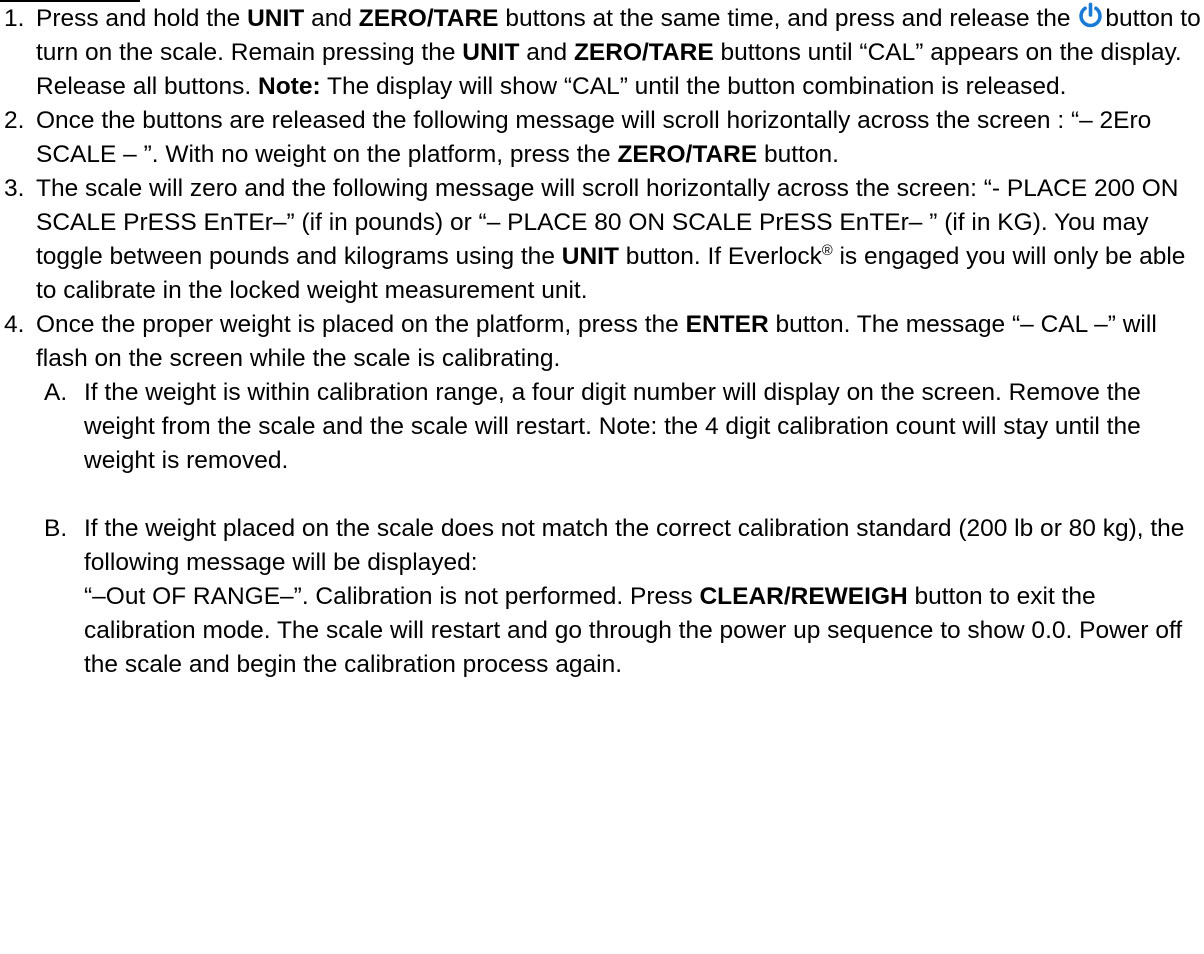 The height and width of the screenshot is (954, 1204). I want to click on step-number: 4., so click(14, 324).